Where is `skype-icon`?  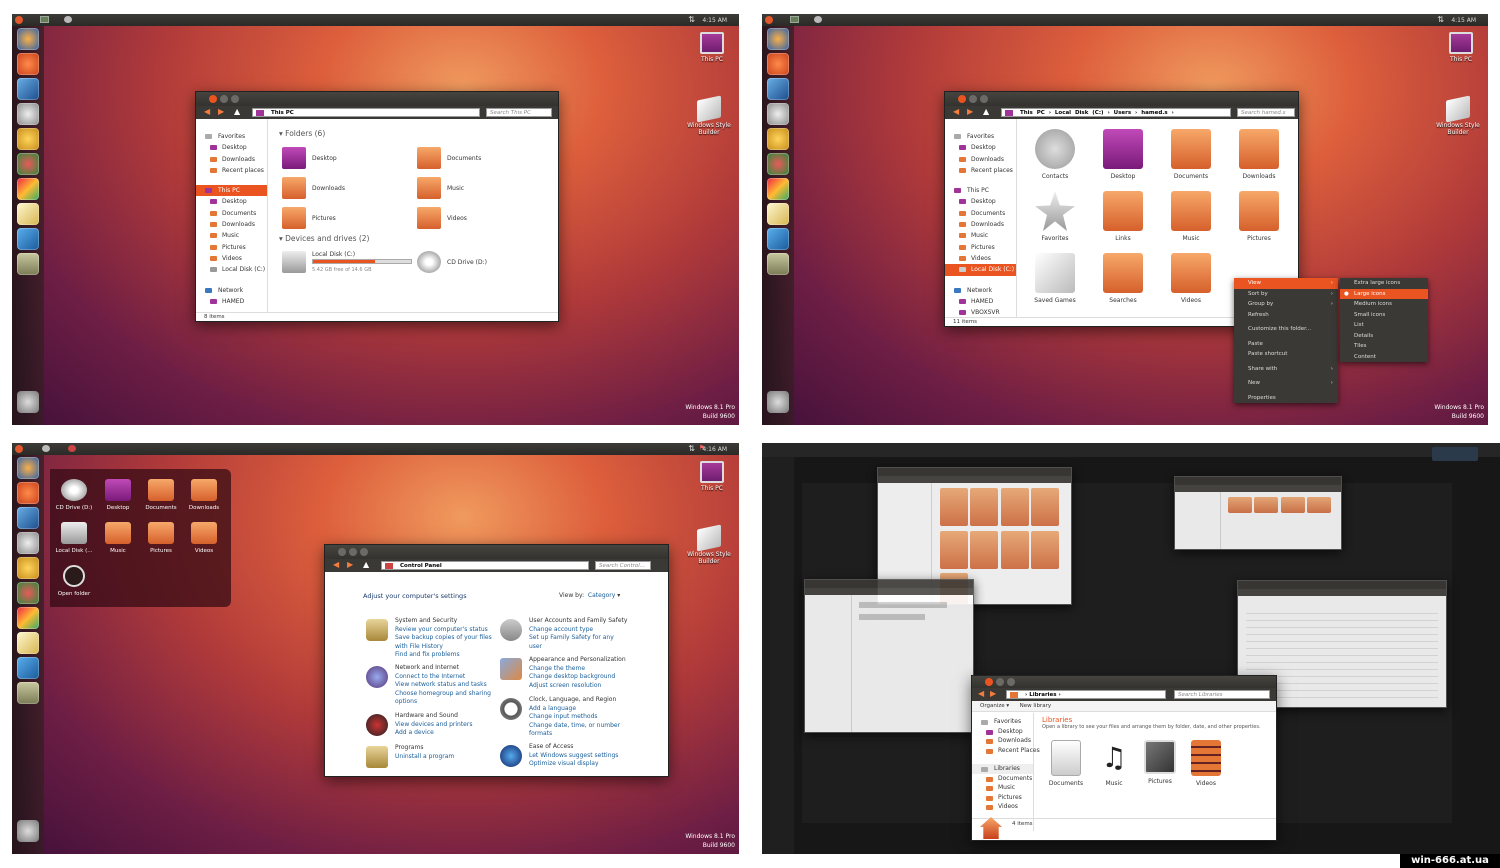 skype-icon is located at coordinates (778, 239).